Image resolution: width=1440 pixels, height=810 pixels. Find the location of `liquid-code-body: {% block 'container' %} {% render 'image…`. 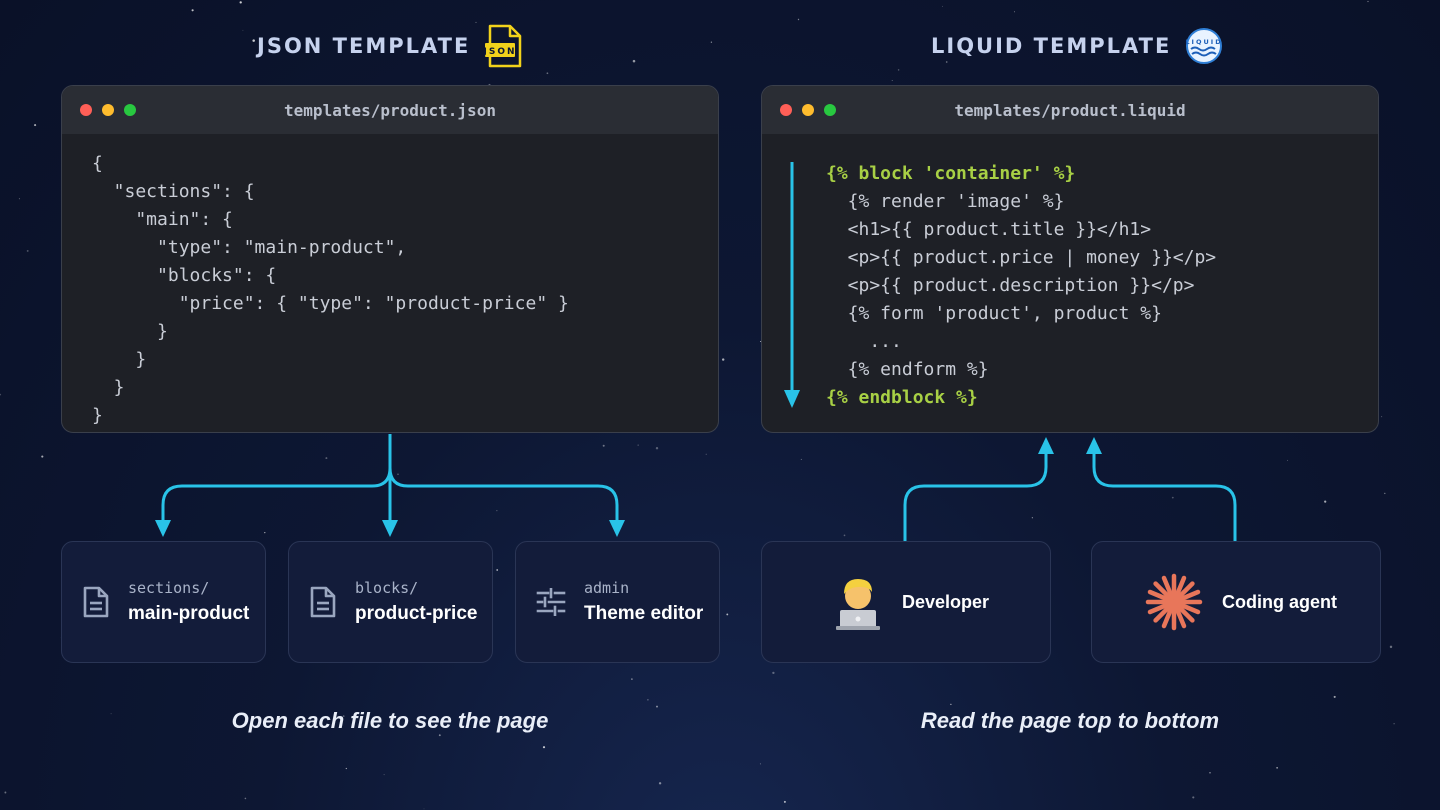

liquid-code-body: {% block 'container' %} {% render 'image… is located at coordinates (1021, 286).